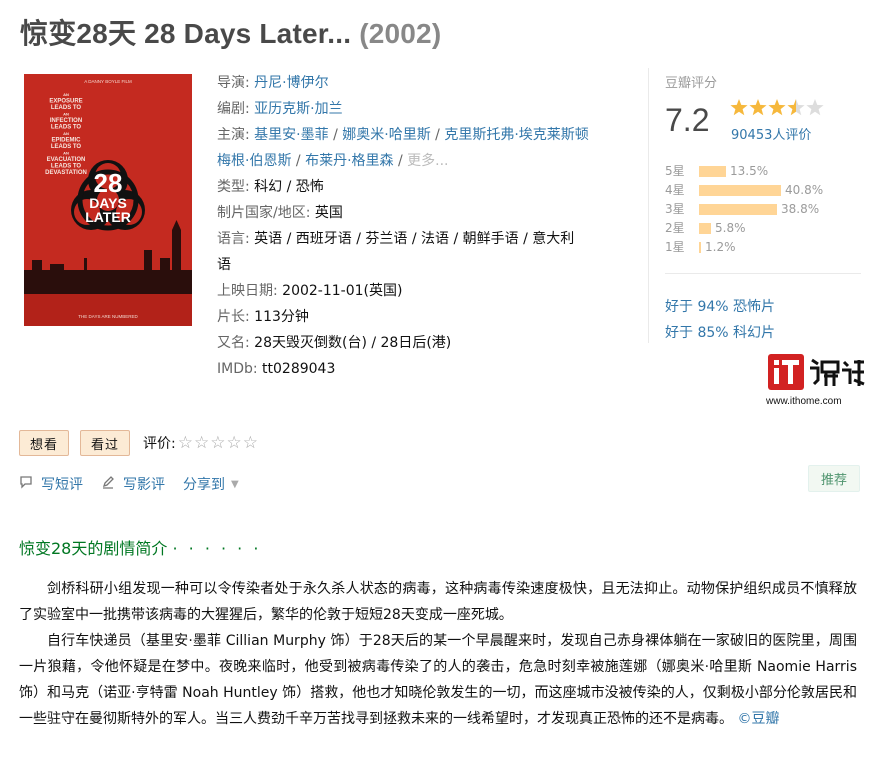 This screenshot has height=759, width=880. What do you see at coordinates (675, 190) in the screenshot?
I see `rating-bar-label: 4星` at bounding box center [675, 190].